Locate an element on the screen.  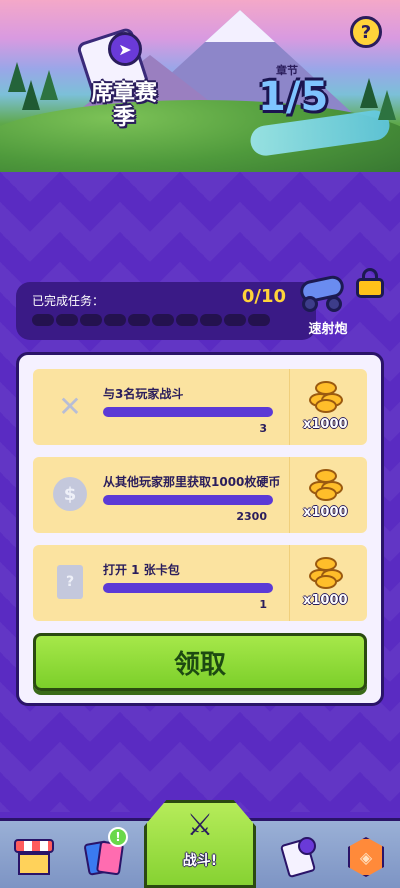
quest-value: 2300 is located at coordinates (251, 516).